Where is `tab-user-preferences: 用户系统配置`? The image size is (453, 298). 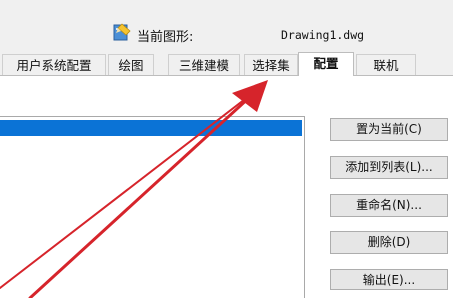
tab-user-preferences: 用户系统配置 is located at coordinates (54, 64).